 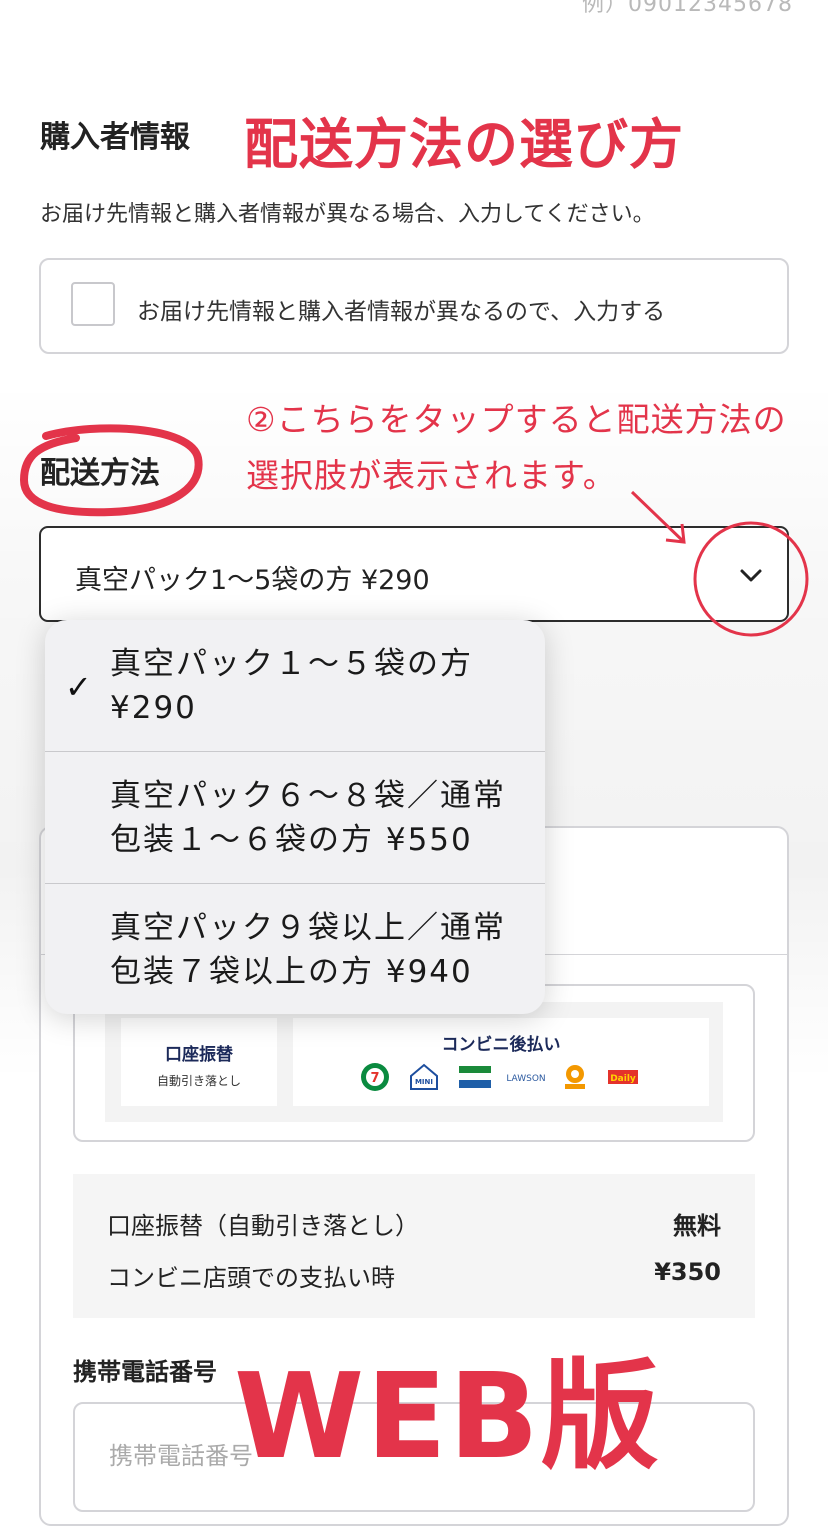 I want to click on fee-row-value: ¥350, so click(x=687, y=1272).